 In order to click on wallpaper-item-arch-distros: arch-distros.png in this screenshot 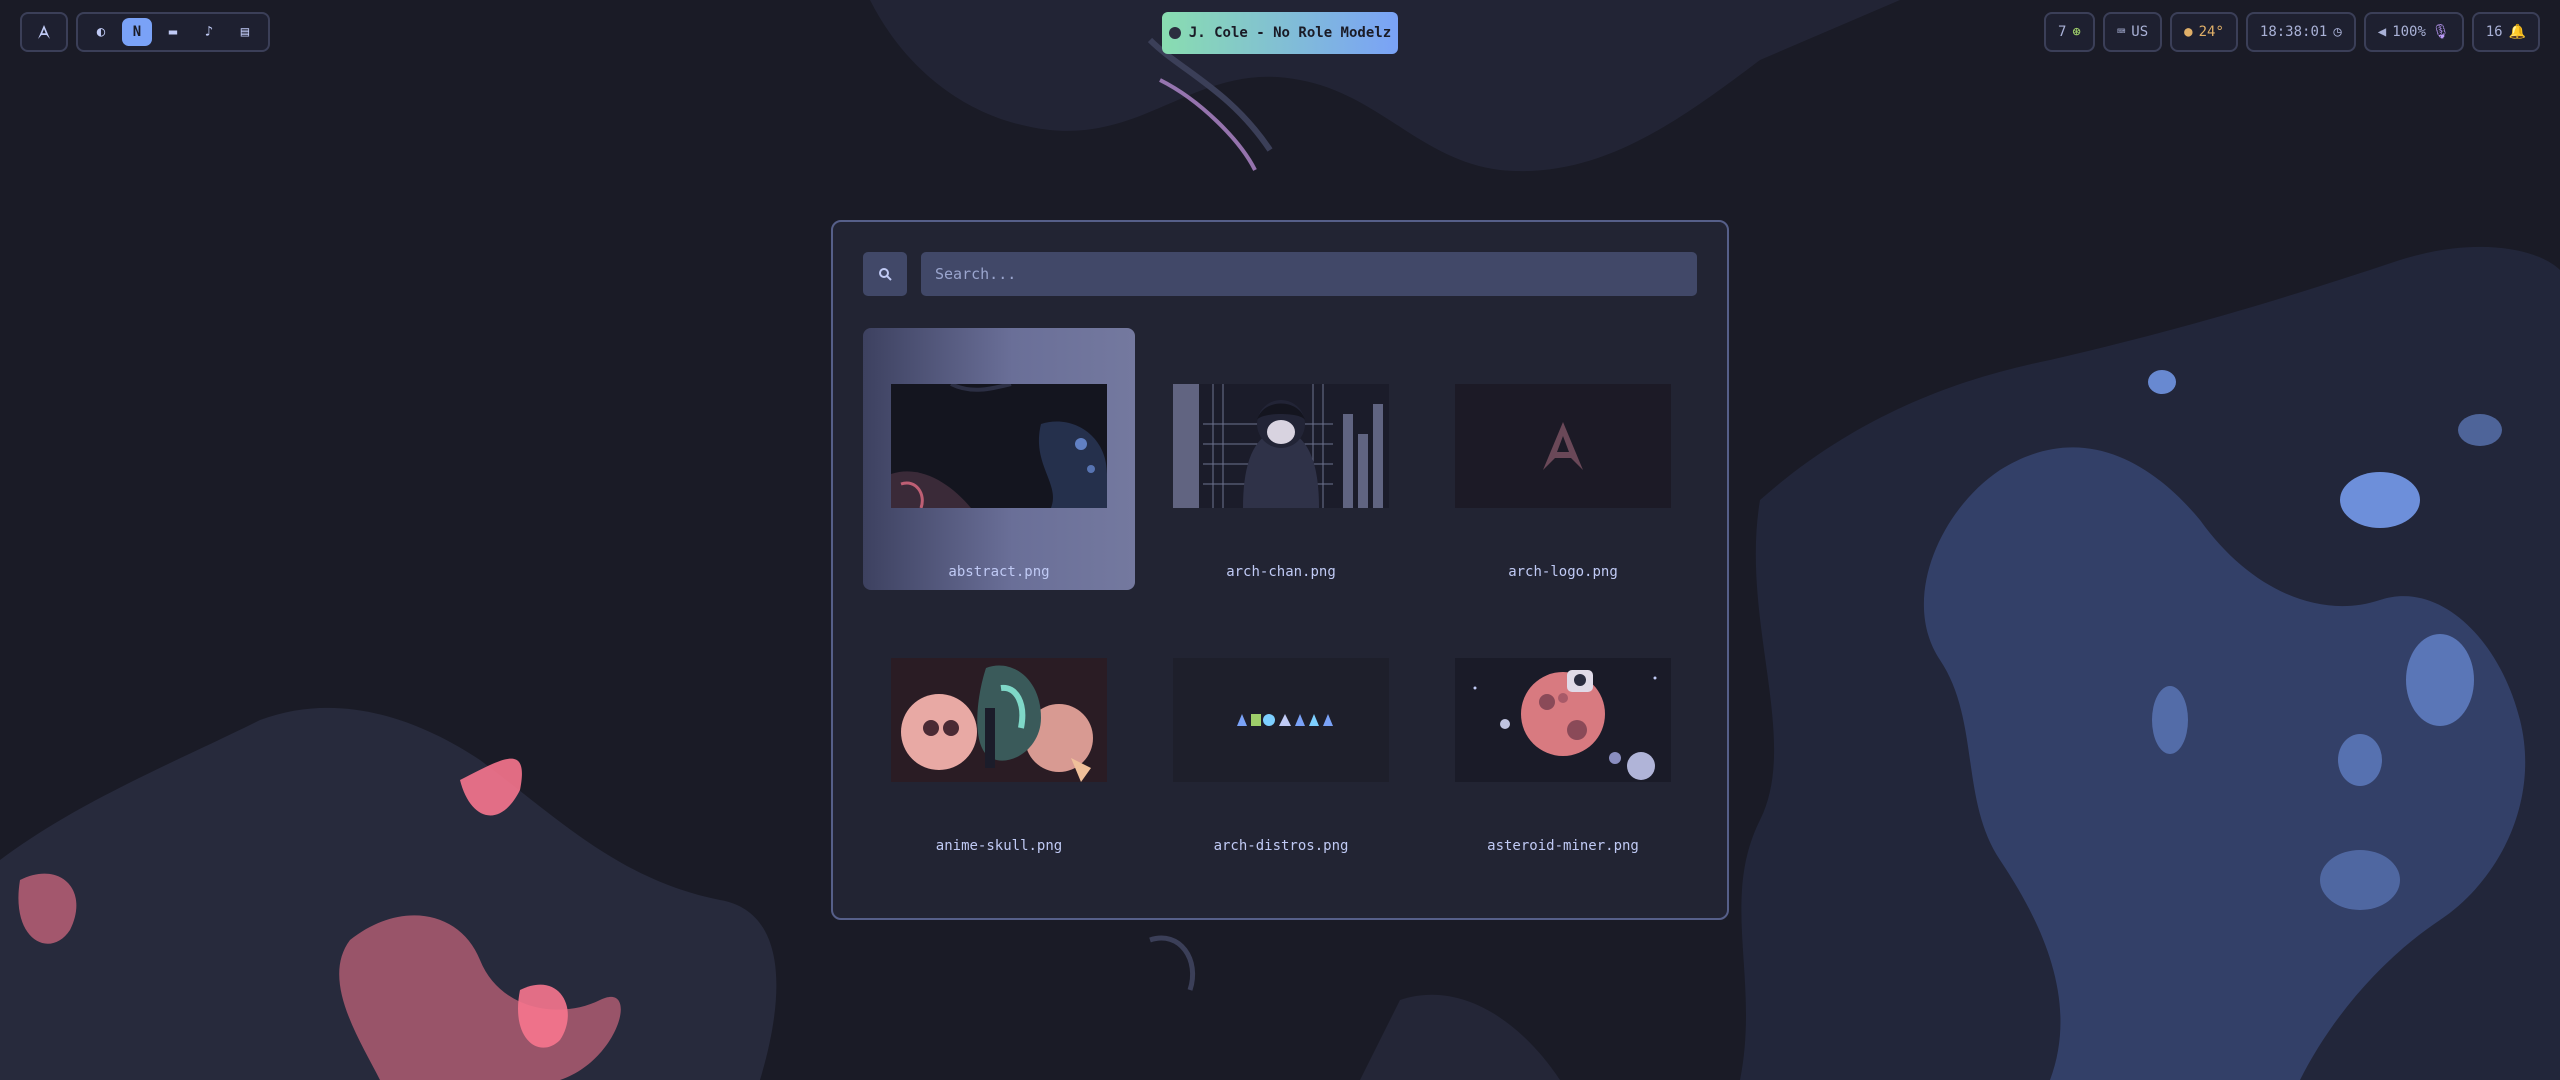, I will do `click(1281, 733)`.